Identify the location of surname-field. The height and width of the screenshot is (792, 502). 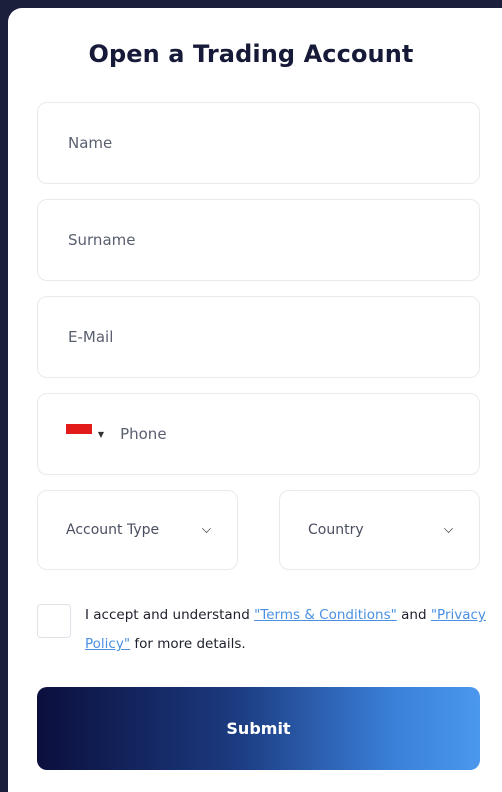
(272, 240).